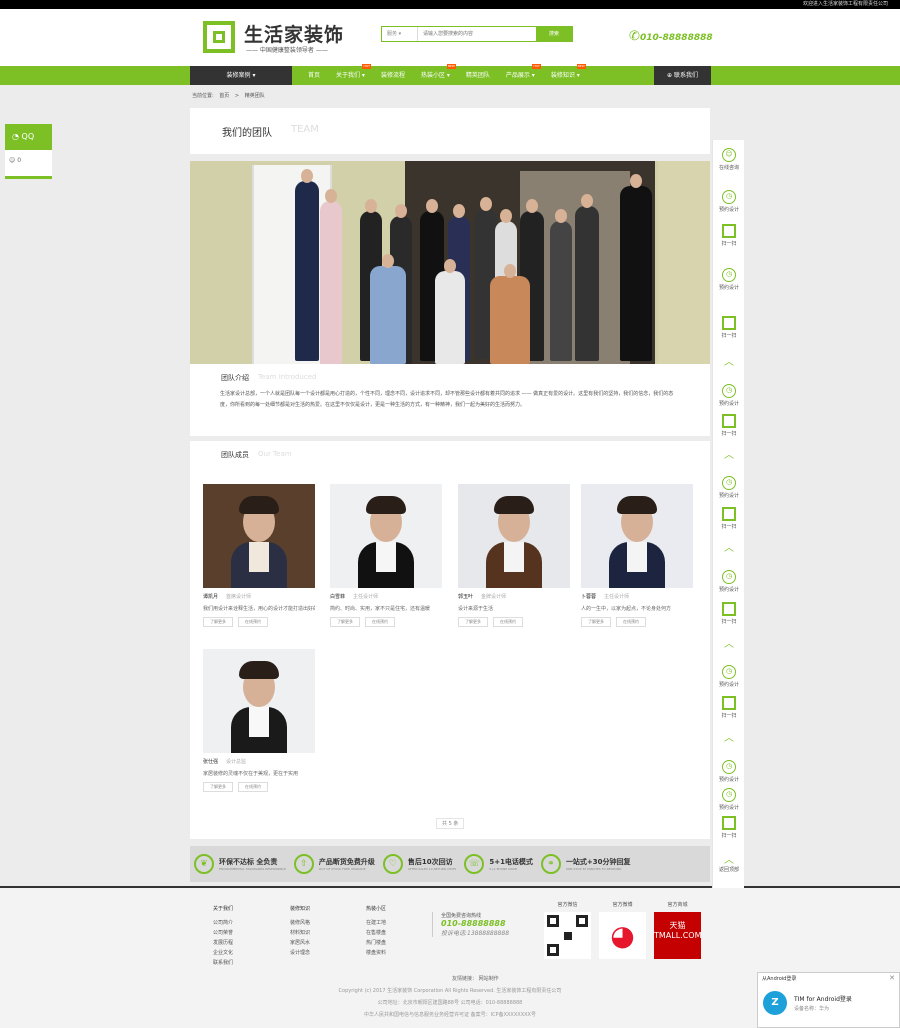  I want to click on nav-item: 精英团队, so click(478, 75).